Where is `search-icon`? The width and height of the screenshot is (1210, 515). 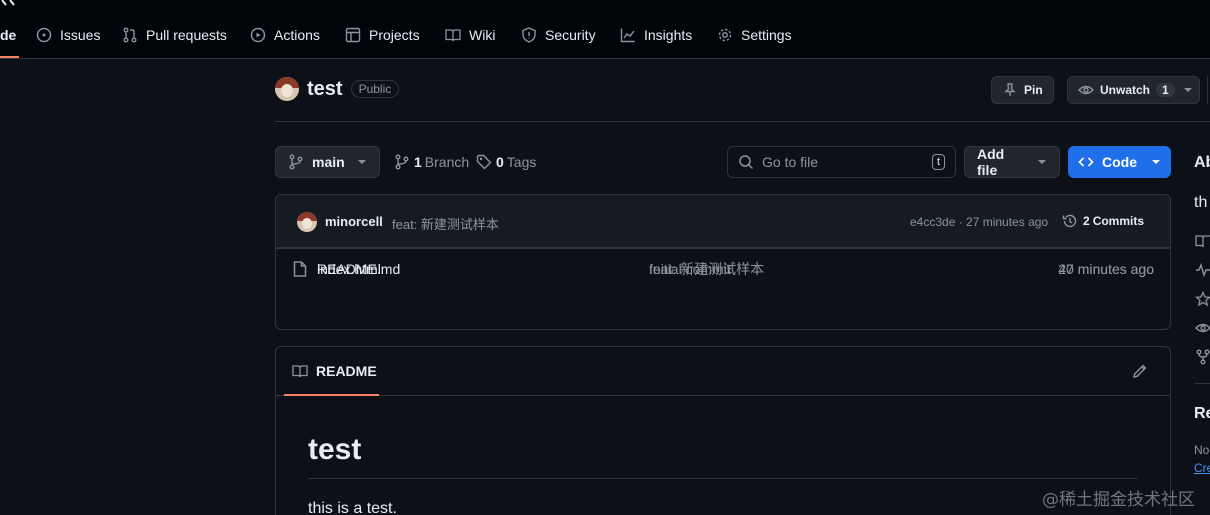
search-icon is located at coordinates (746, 162).